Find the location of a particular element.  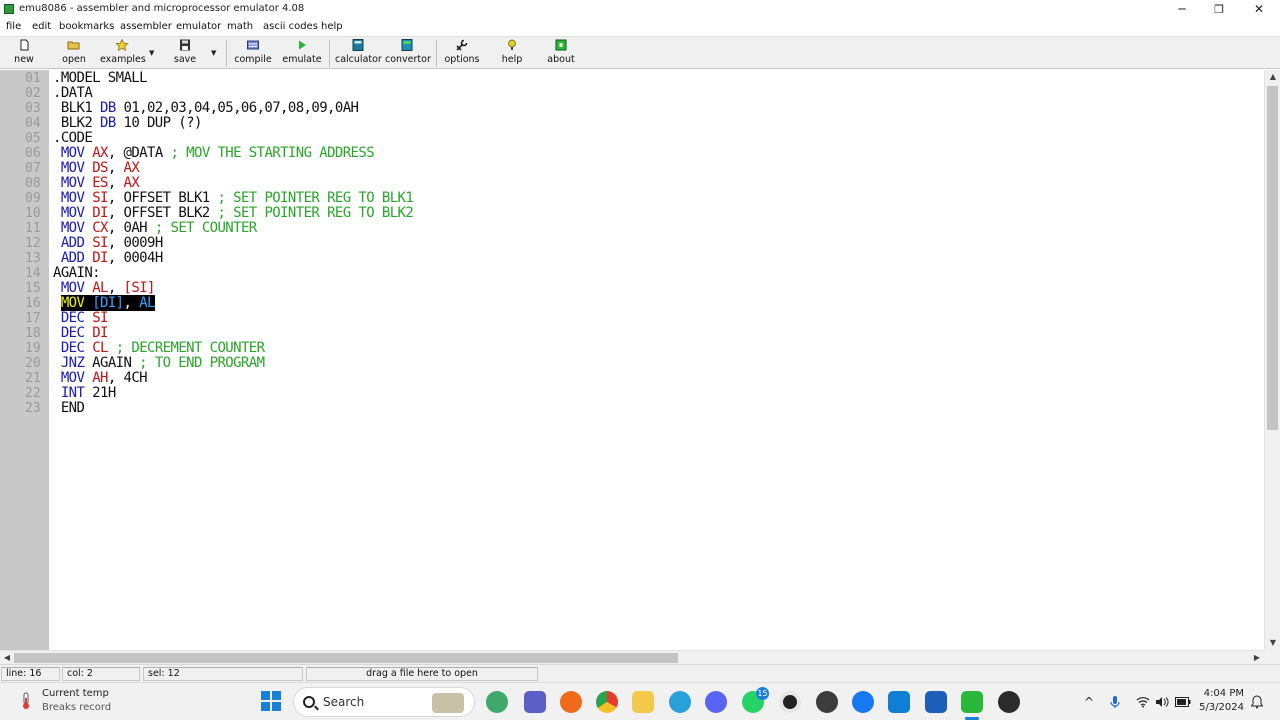

line-number: 05 is located at coordinates (33, 138).